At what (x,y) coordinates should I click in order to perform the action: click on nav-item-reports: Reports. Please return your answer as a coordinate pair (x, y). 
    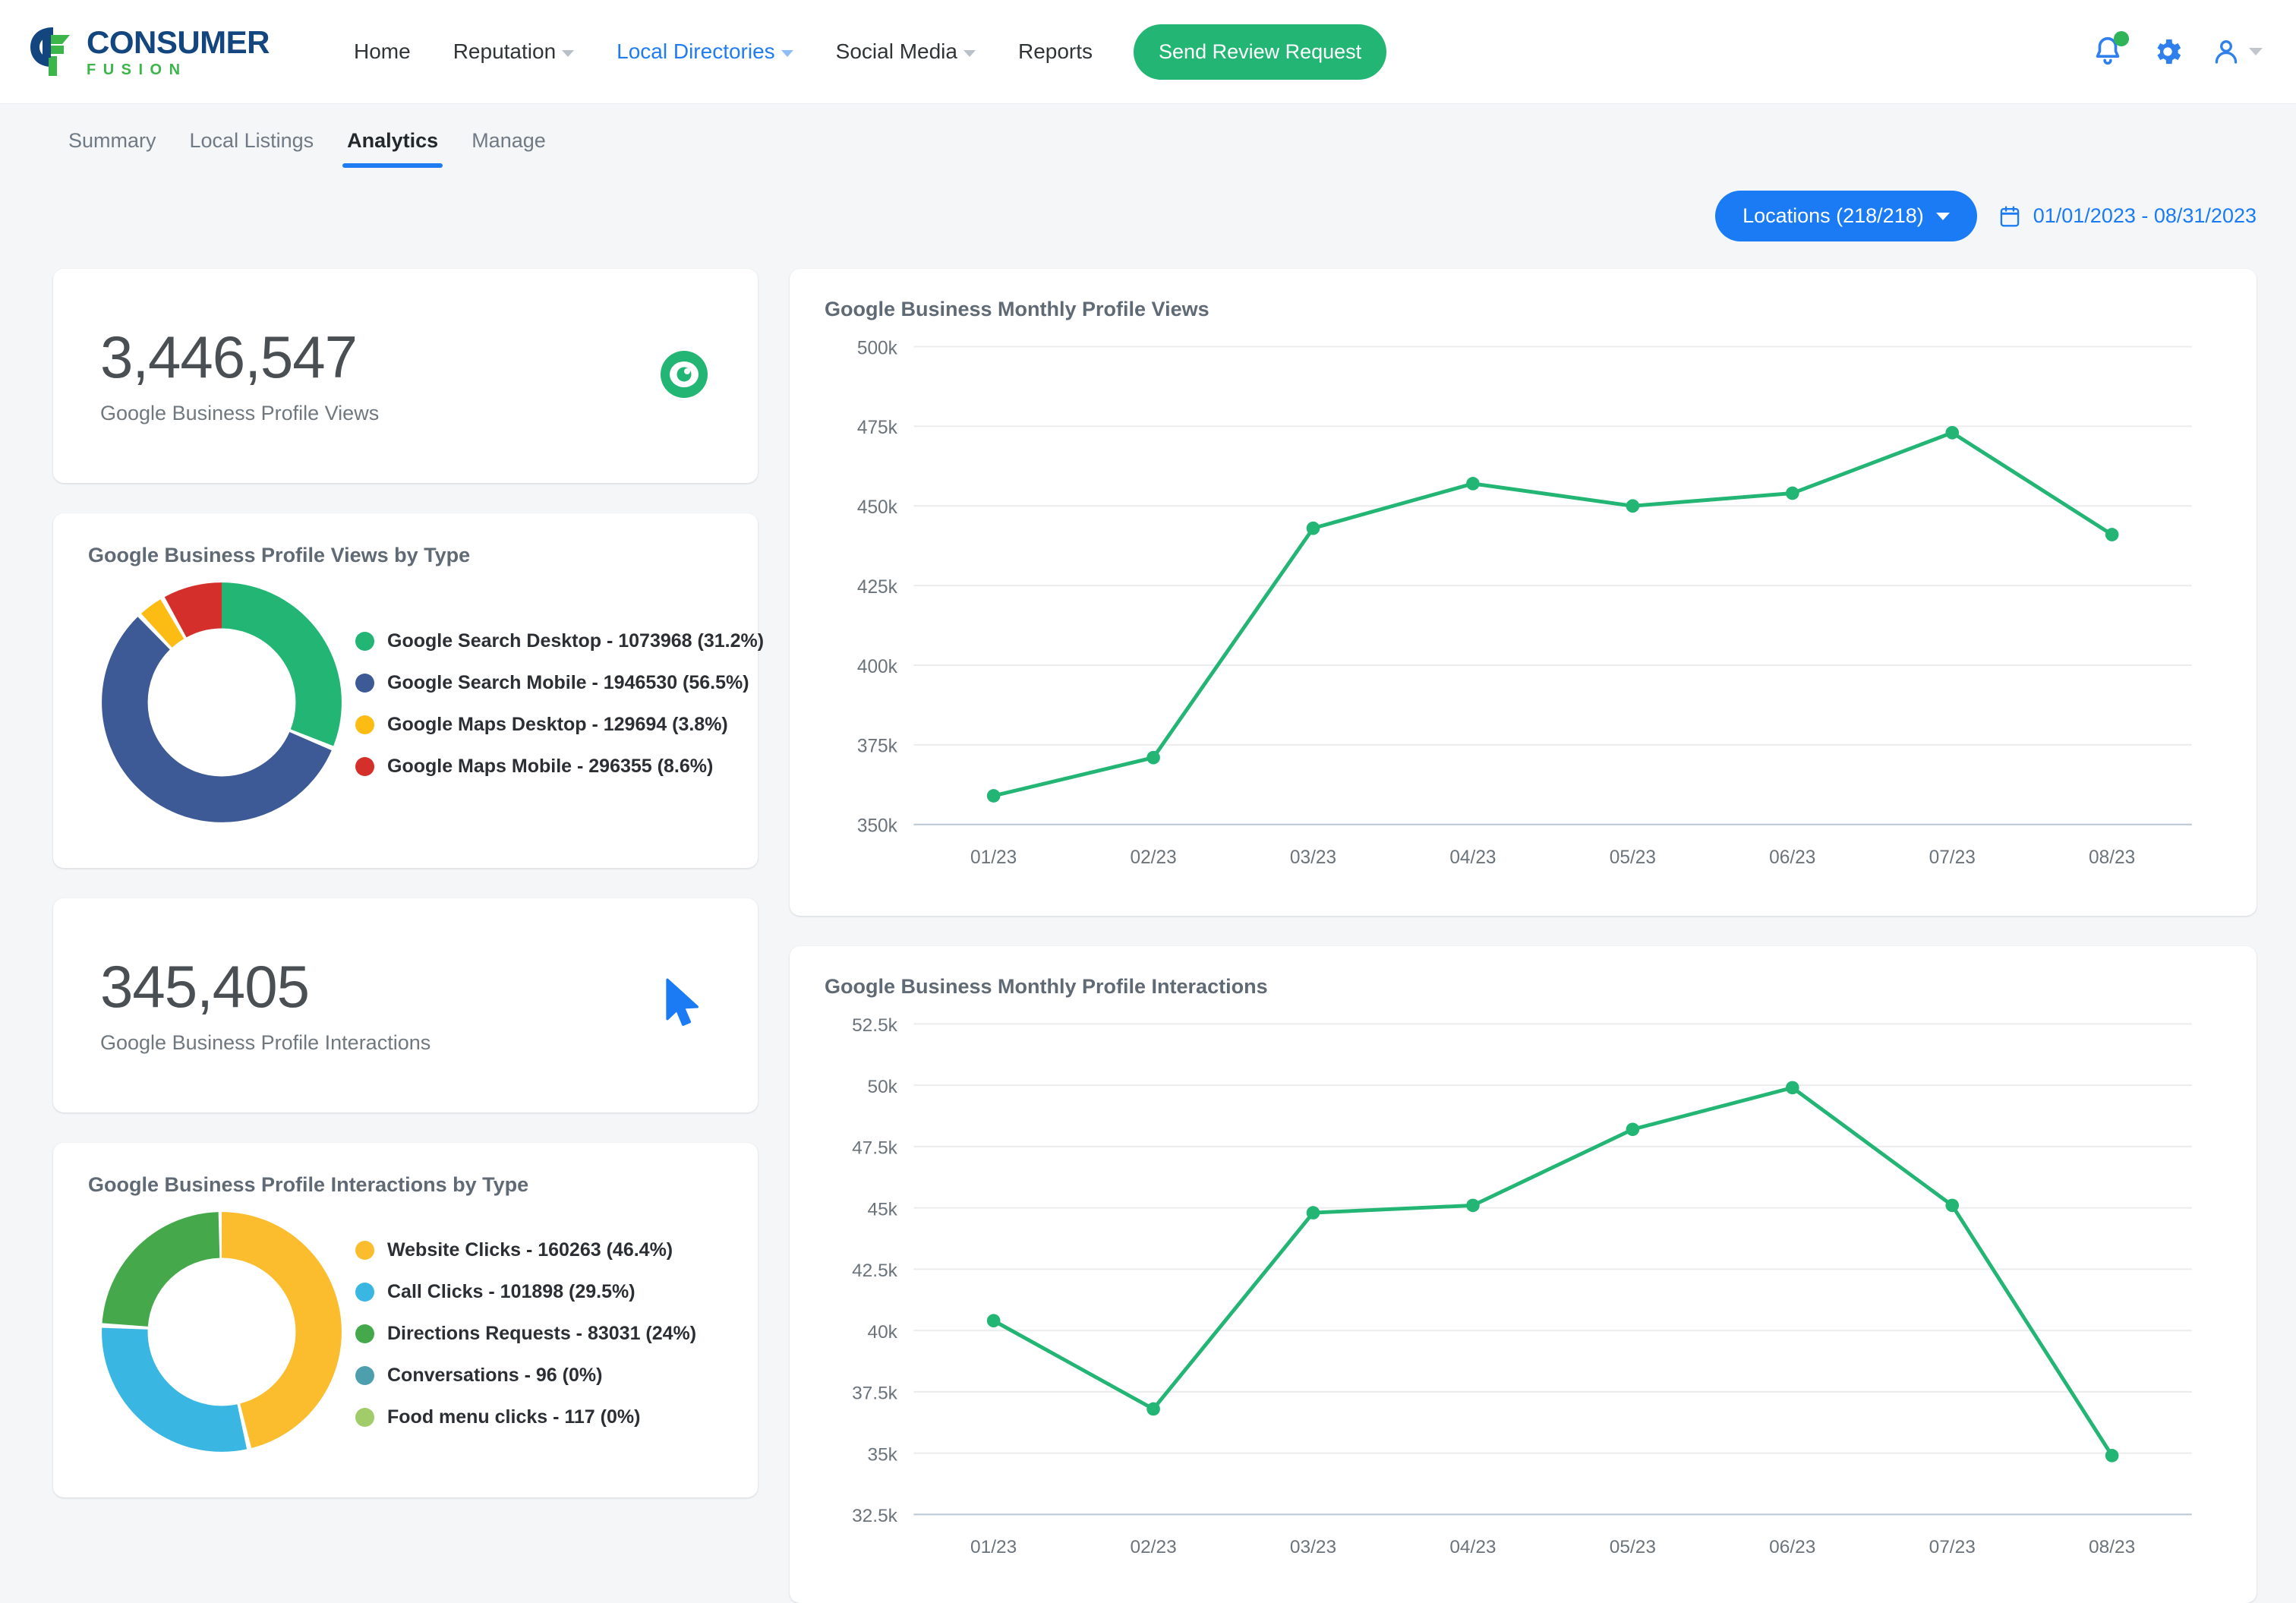
    Looking at the image, I should click on (1055, 52).